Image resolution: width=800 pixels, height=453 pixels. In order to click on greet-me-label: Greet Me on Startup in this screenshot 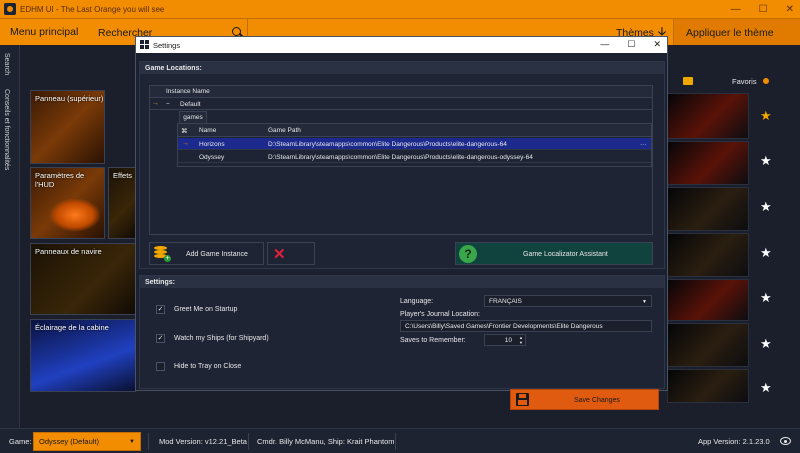, I will do `click(206, 309)`.